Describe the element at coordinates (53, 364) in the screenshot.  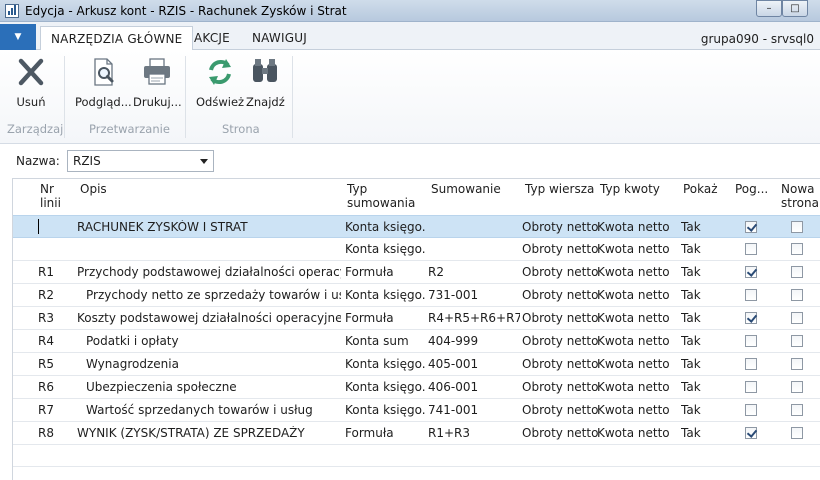
I see `line-no-cell: R5` at that location.